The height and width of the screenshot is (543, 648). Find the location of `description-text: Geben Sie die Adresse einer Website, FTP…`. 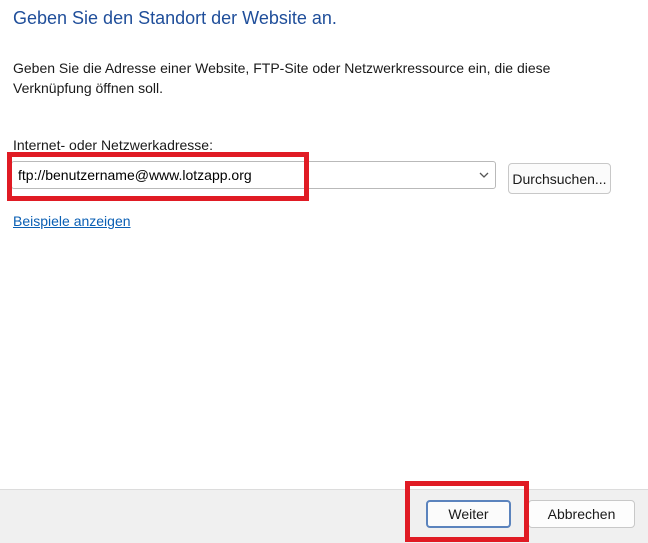

description-text: Geben Sie die Adresse einer Website, FTP… is located at coordinates (282, 78).